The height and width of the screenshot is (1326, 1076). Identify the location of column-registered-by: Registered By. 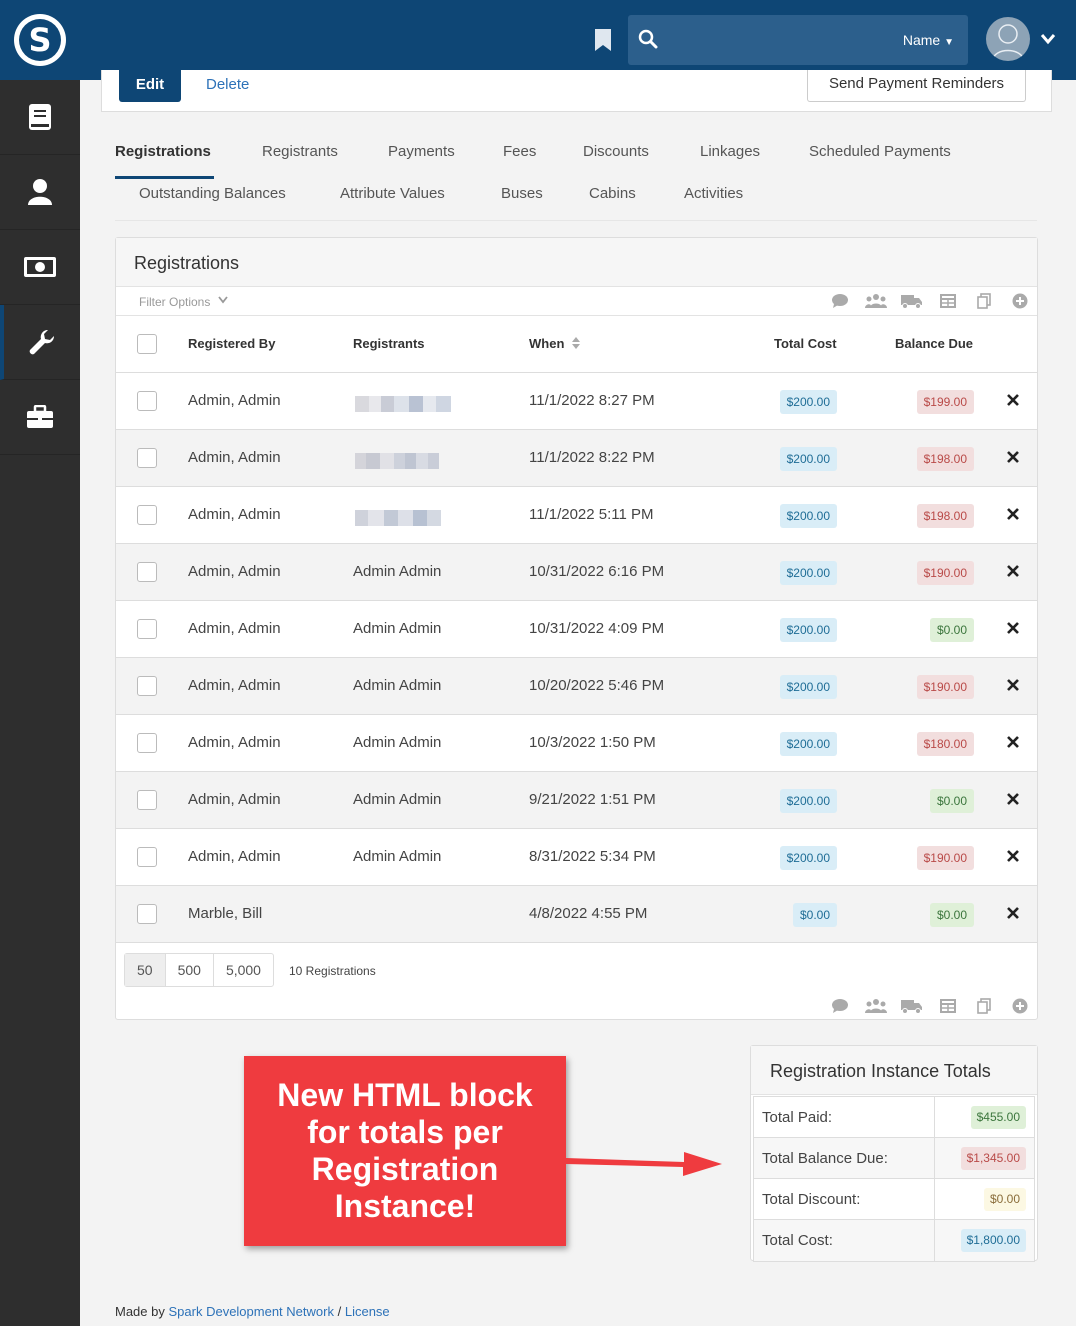
(231, 343).